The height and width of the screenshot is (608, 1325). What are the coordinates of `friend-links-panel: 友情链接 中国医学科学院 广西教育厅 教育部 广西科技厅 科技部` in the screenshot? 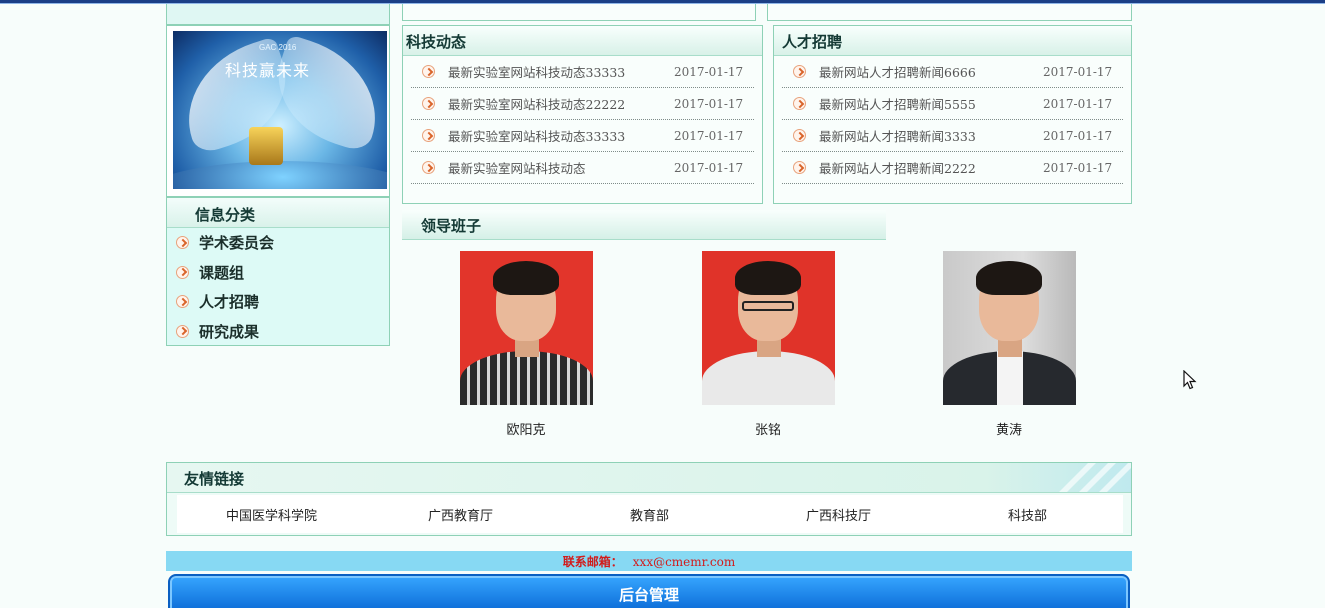 It's located at (649, 499).